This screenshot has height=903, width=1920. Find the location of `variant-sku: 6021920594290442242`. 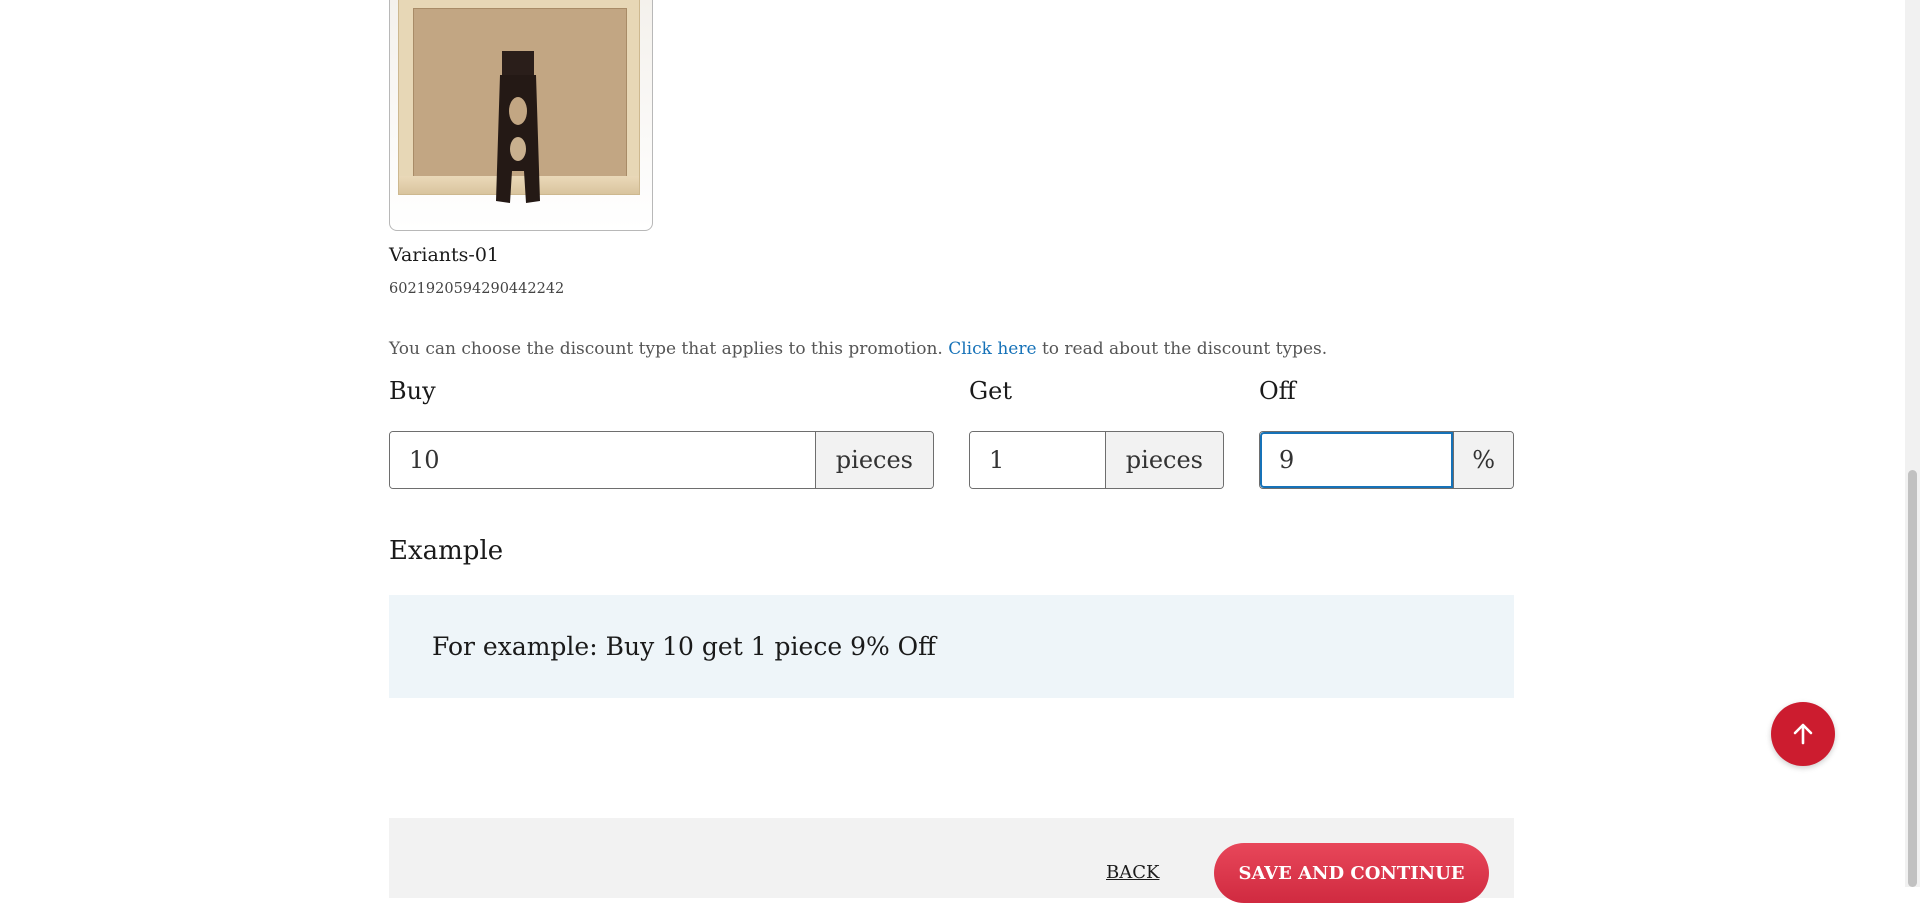

variant-sku: 6021920594290442242 is located at coordinates (477, 289).